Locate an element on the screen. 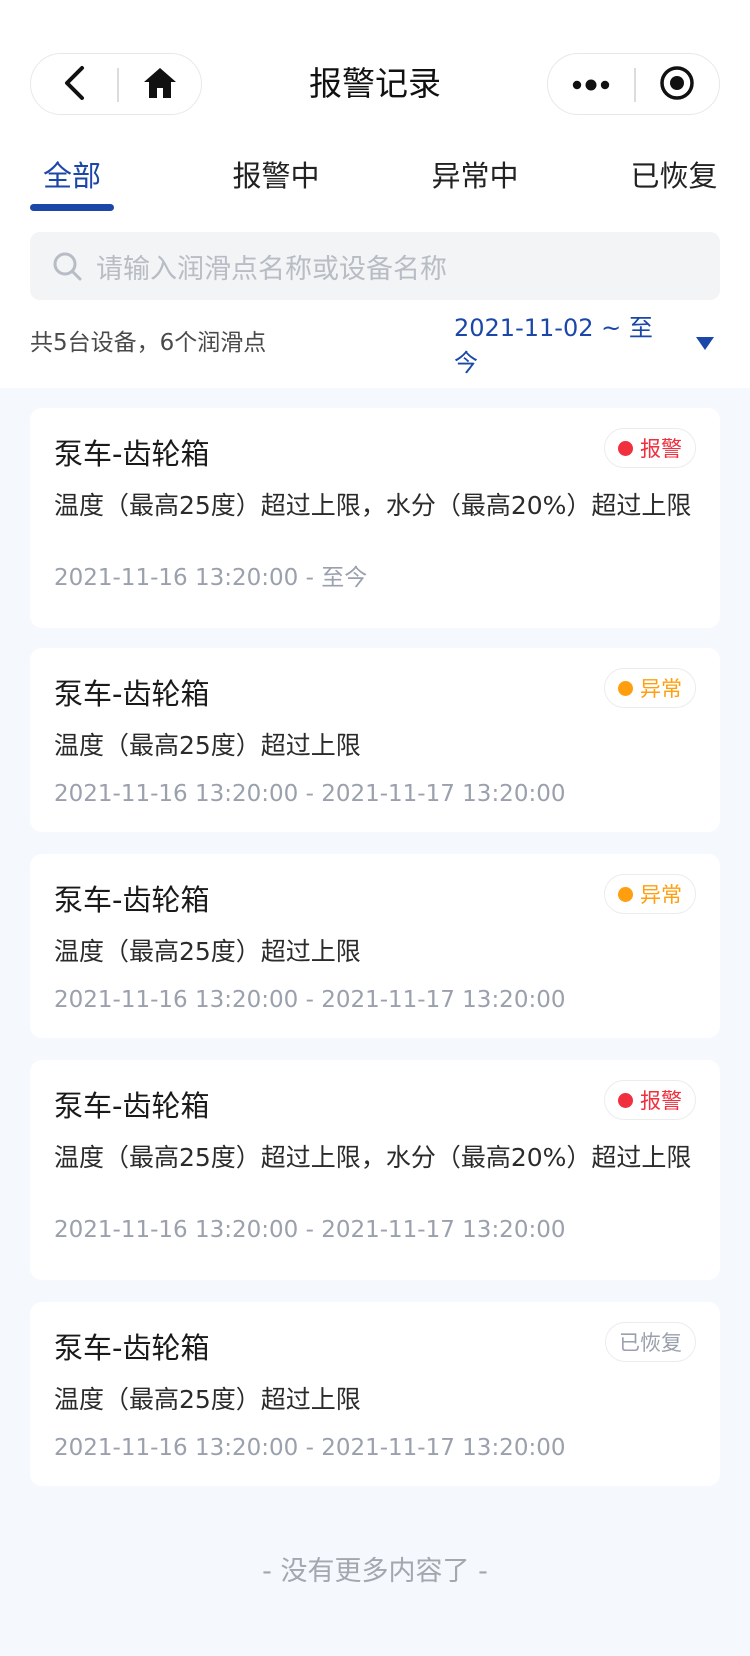 The width and height of the screenshot is (750, 1656). more-button is located at coordinates (591, 85).